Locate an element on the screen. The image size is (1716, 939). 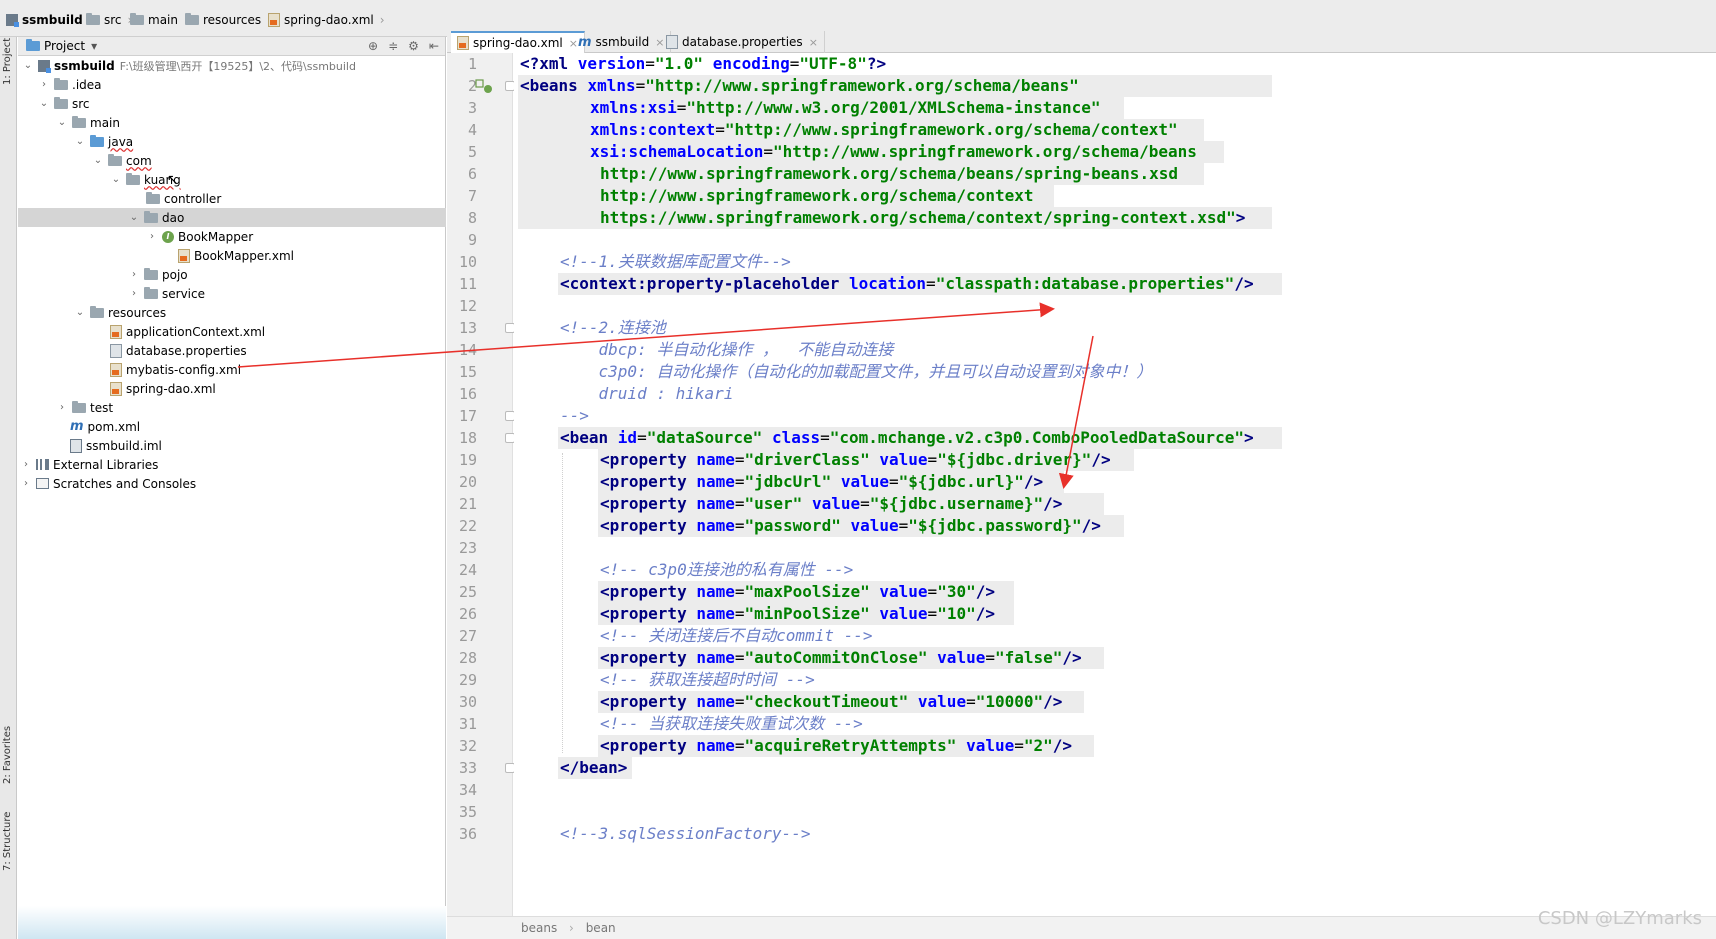
tree-item-label: ssmbuild.iml is located at coordinates (124, 445).